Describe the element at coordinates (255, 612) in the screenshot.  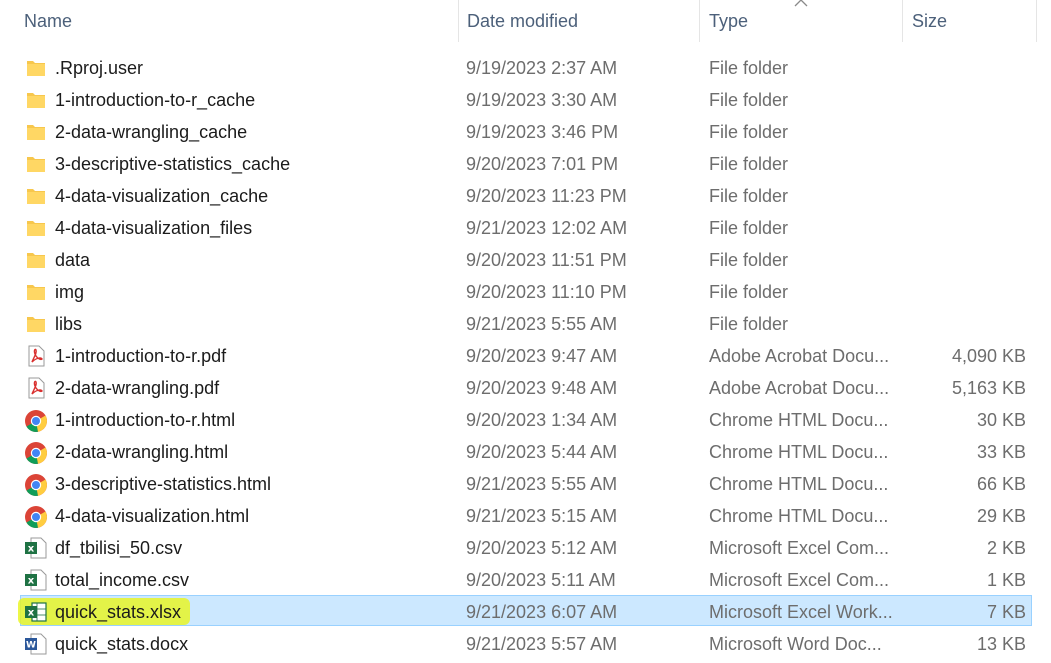
I see `file-name: quick_stats.xlsx` at that location.